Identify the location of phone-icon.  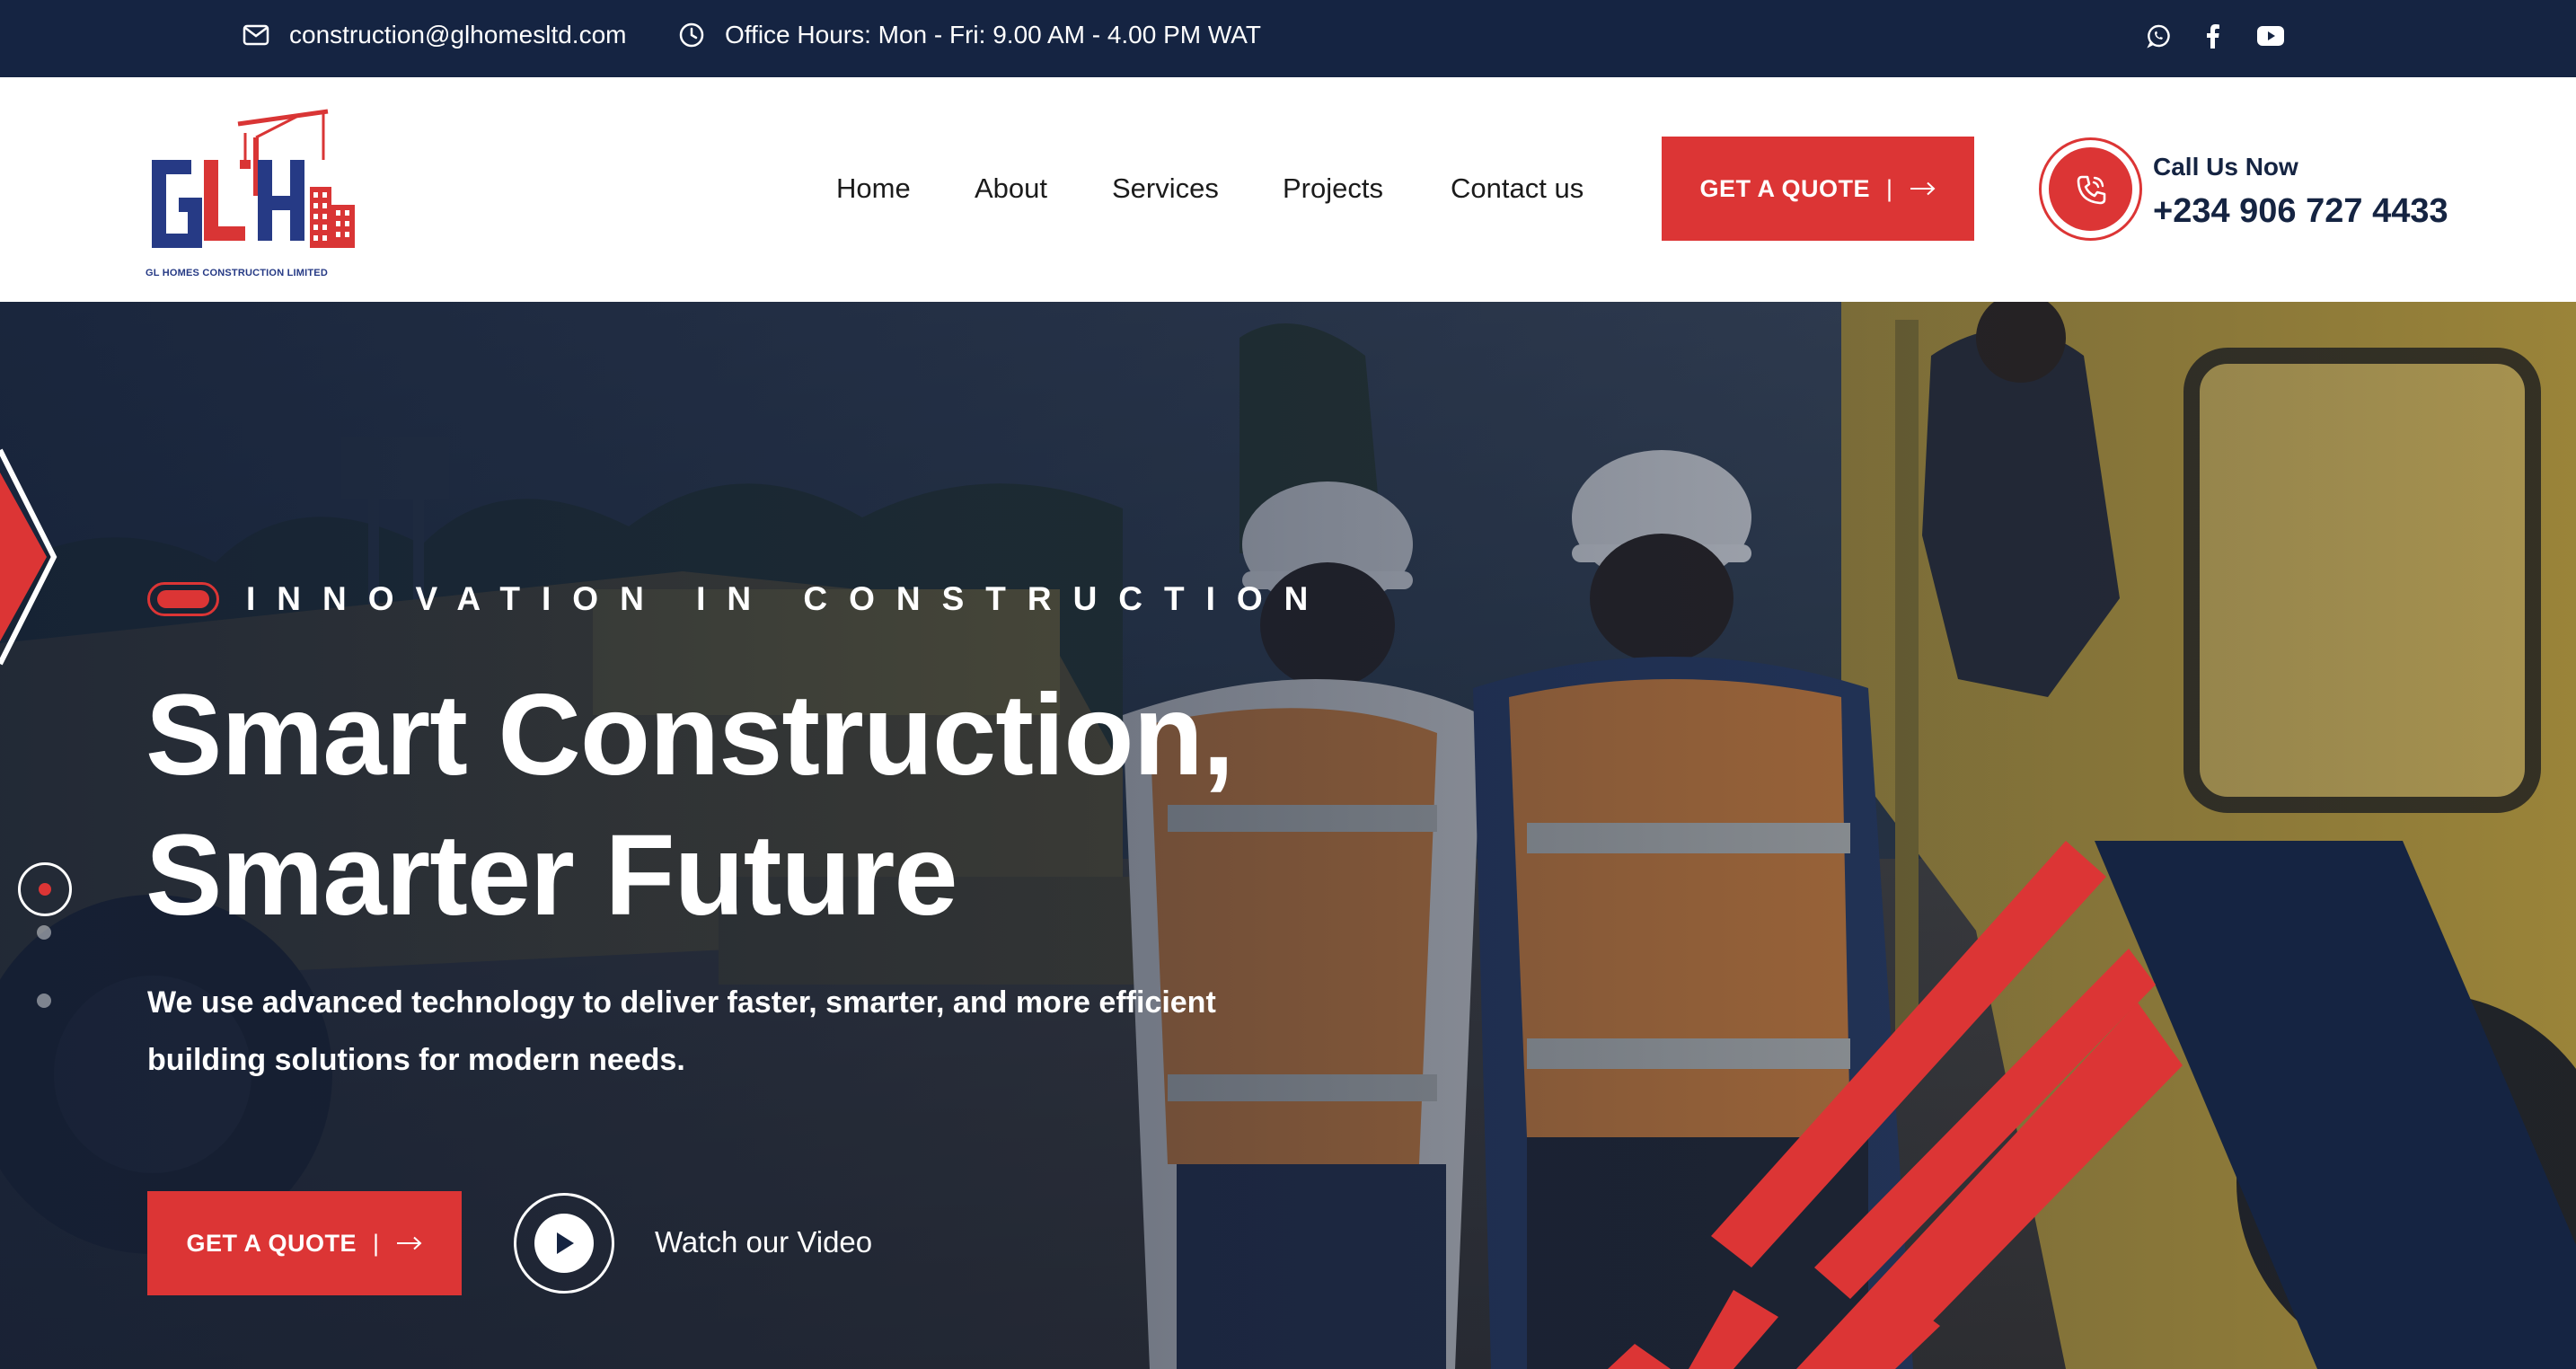
(2091, 189).